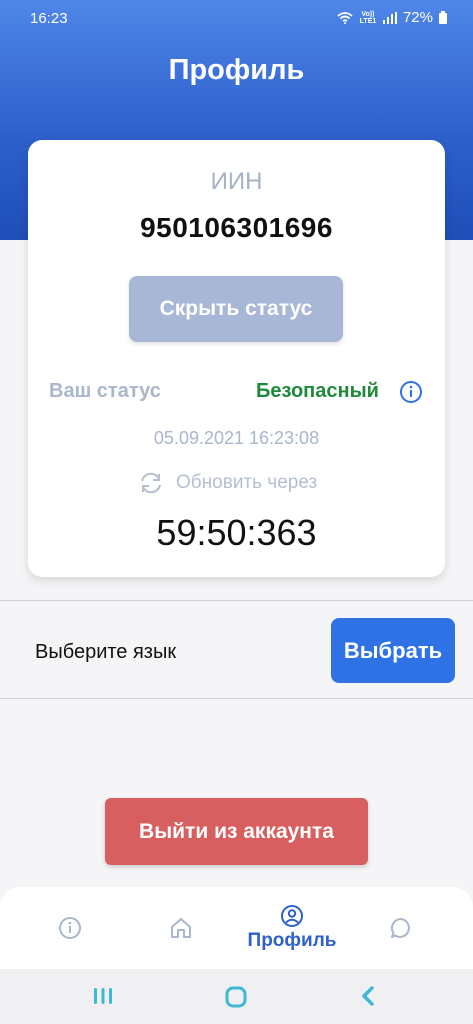  I want to click on refresh-label: Обновить через, so click(247, 482).